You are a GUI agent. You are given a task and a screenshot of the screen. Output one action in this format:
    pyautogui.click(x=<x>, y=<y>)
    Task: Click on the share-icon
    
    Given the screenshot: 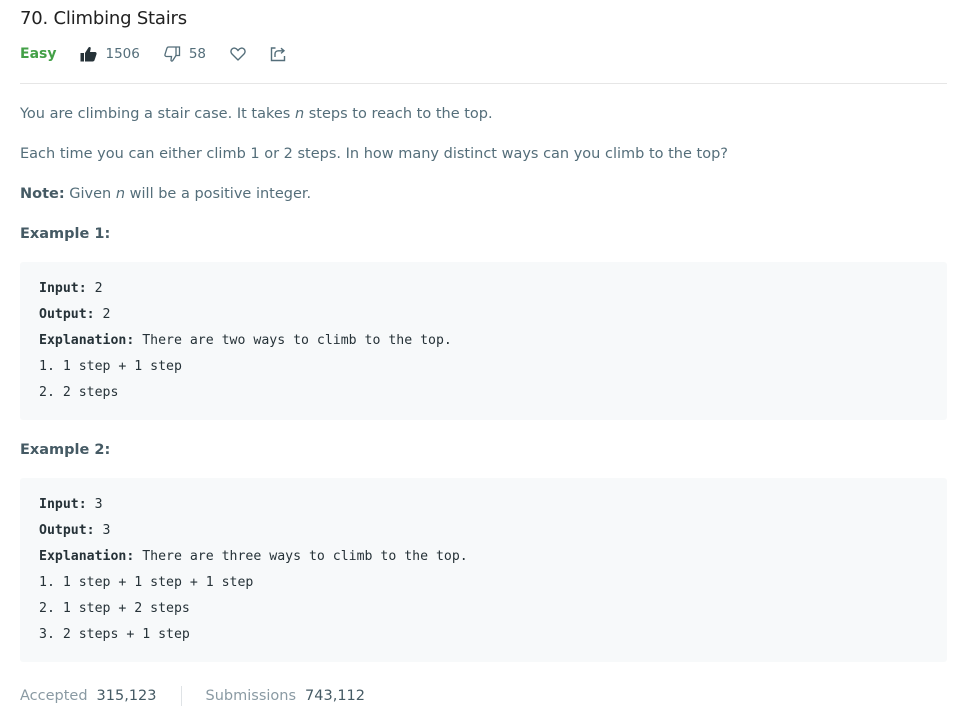 What is the action you would take?
    pyautogui.click(x=278, y=54)
    